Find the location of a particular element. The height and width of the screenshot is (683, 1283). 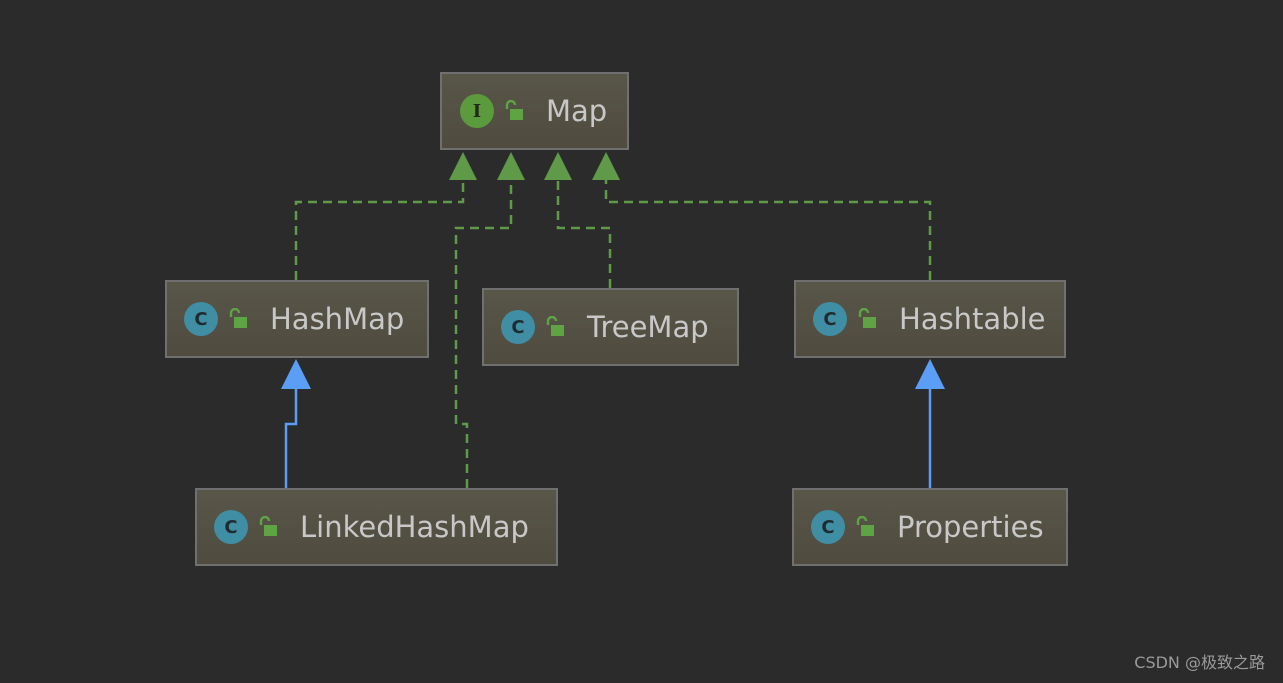

node-map: I Map is located at coordinates (534, 111).